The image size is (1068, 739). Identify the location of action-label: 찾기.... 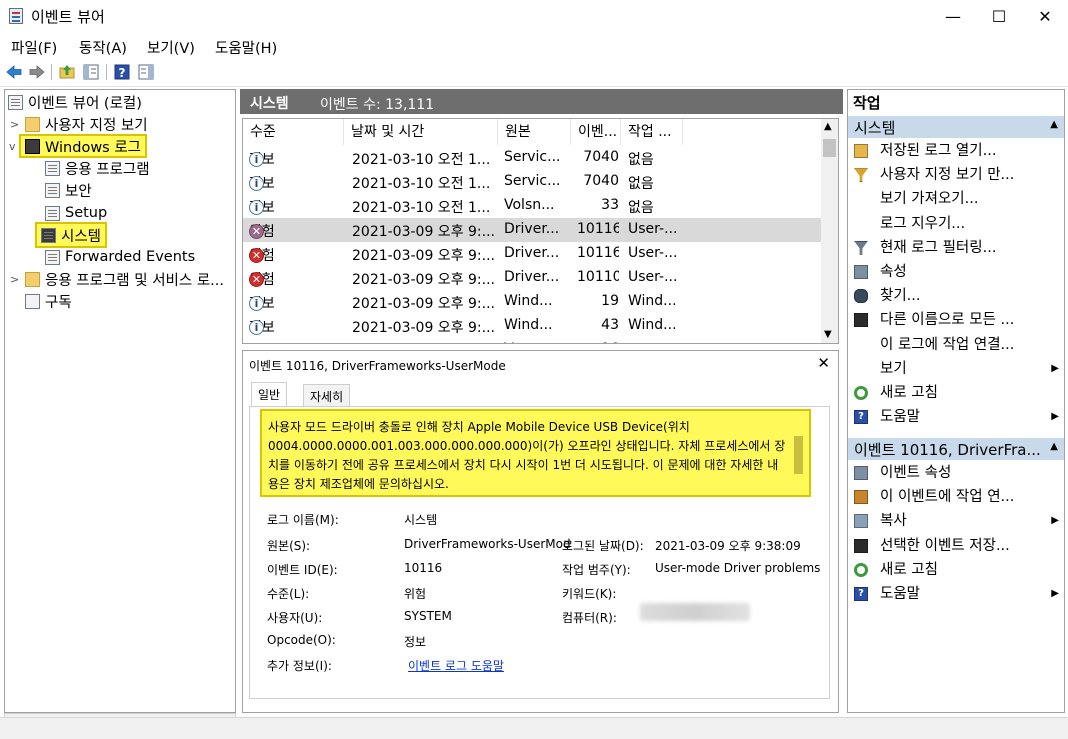
(900, 296).